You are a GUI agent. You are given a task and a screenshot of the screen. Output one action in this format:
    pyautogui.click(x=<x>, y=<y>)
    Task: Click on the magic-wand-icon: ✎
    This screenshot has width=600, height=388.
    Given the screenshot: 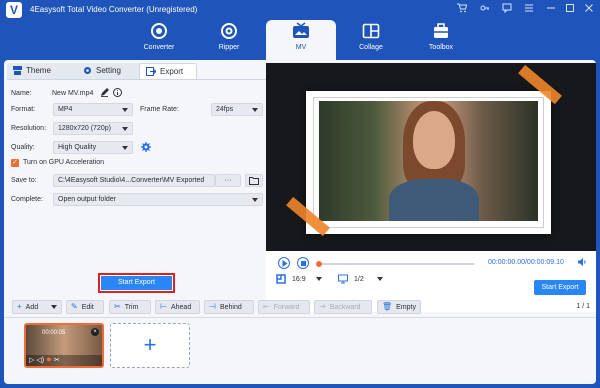 What is the action you would take?
    pyautogui.click(x=74, y=306)
    